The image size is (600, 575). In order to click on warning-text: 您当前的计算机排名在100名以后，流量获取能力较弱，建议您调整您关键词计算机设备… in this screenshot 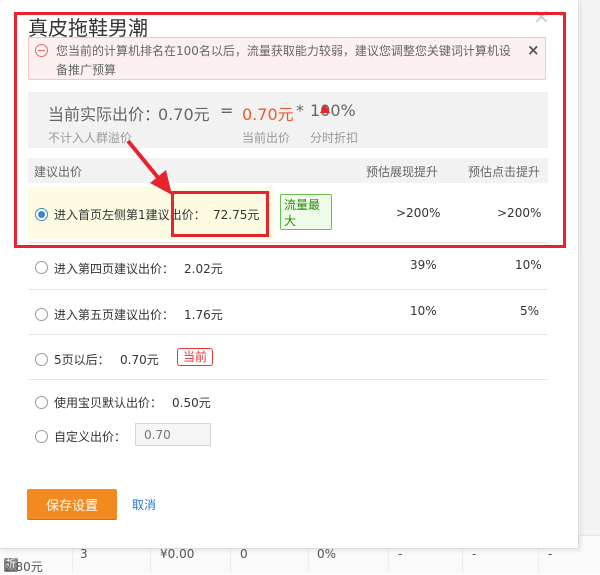, I will do `click(283, 60)`.